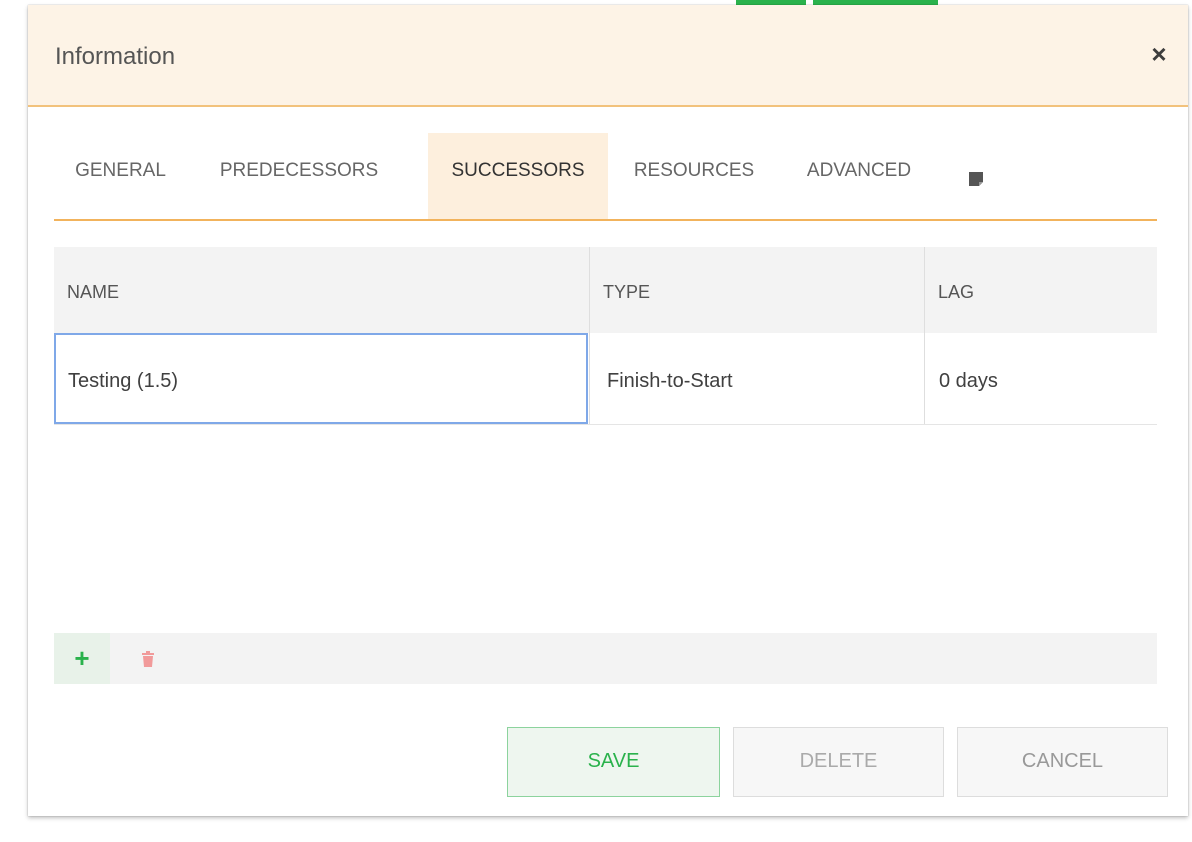 The height and width of the screenshot is (842, 1192). What do you see at coordinates (757, 290) in the screenshot?
I see `column-header-type: TYPE` at bounding box center [757, 290].